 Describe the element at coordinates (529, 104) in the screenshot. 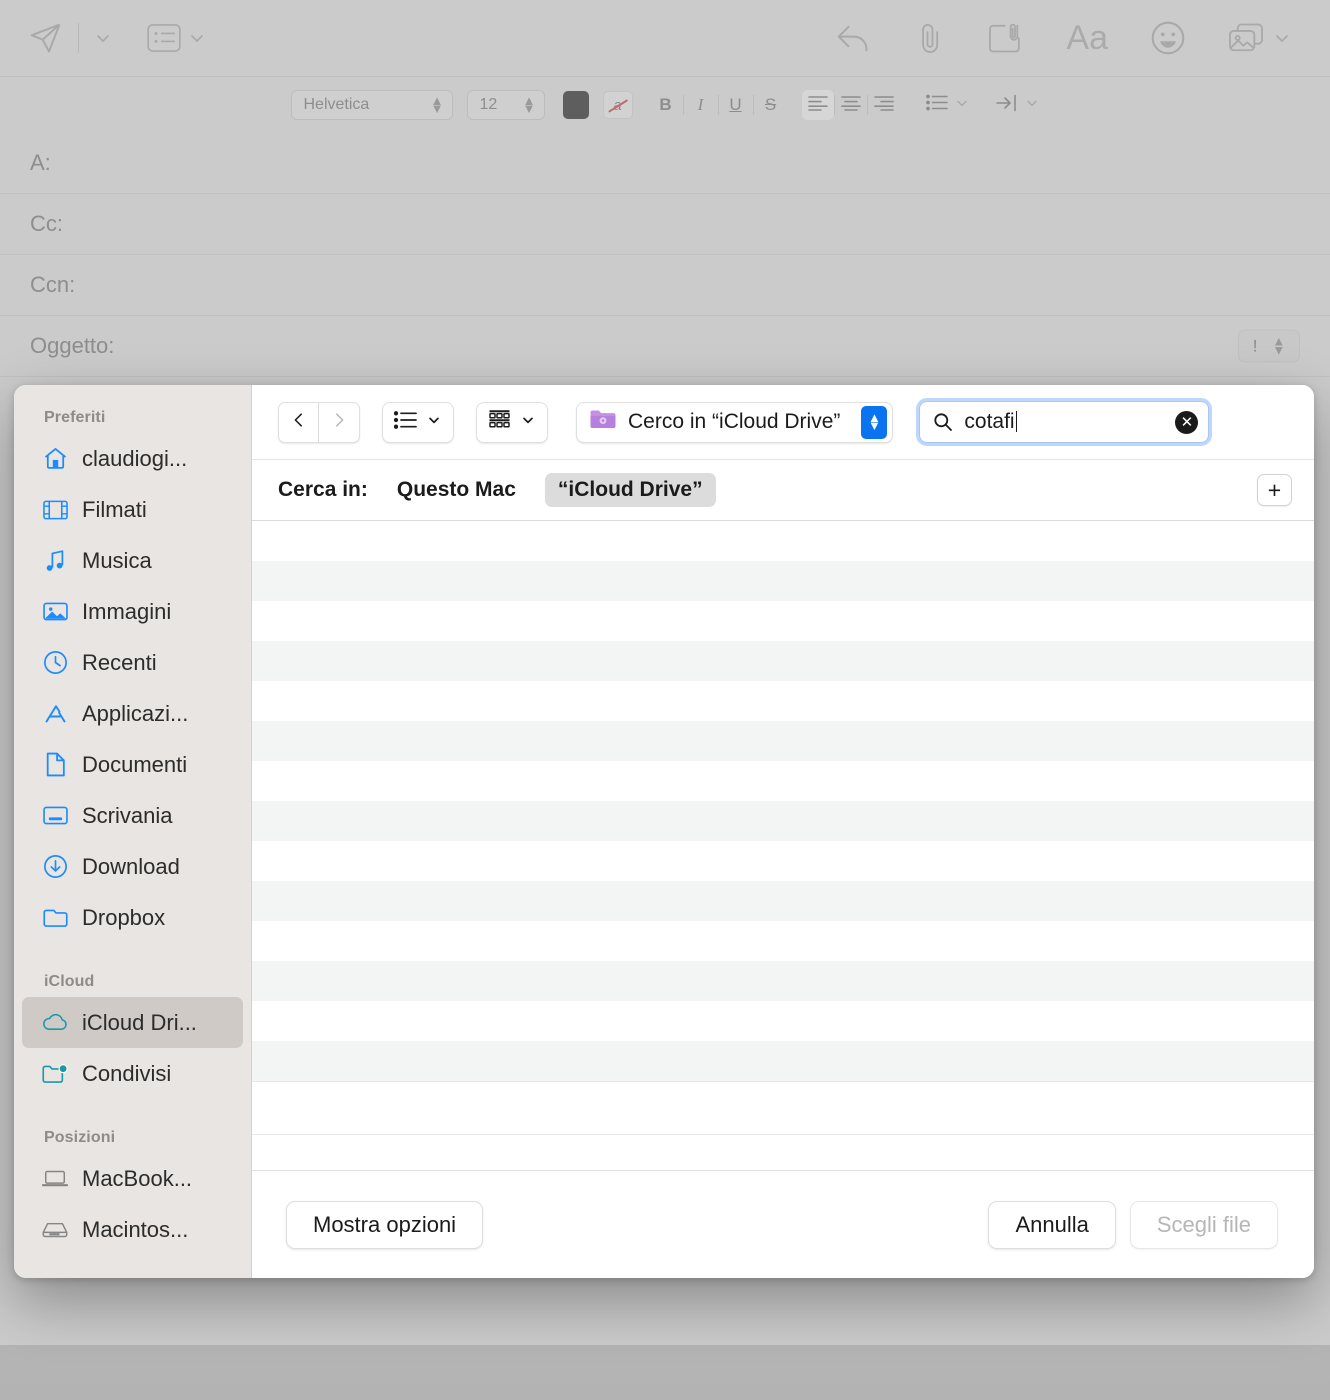

I see `font-size-stepper-icon: ▲ ▼` at that location.